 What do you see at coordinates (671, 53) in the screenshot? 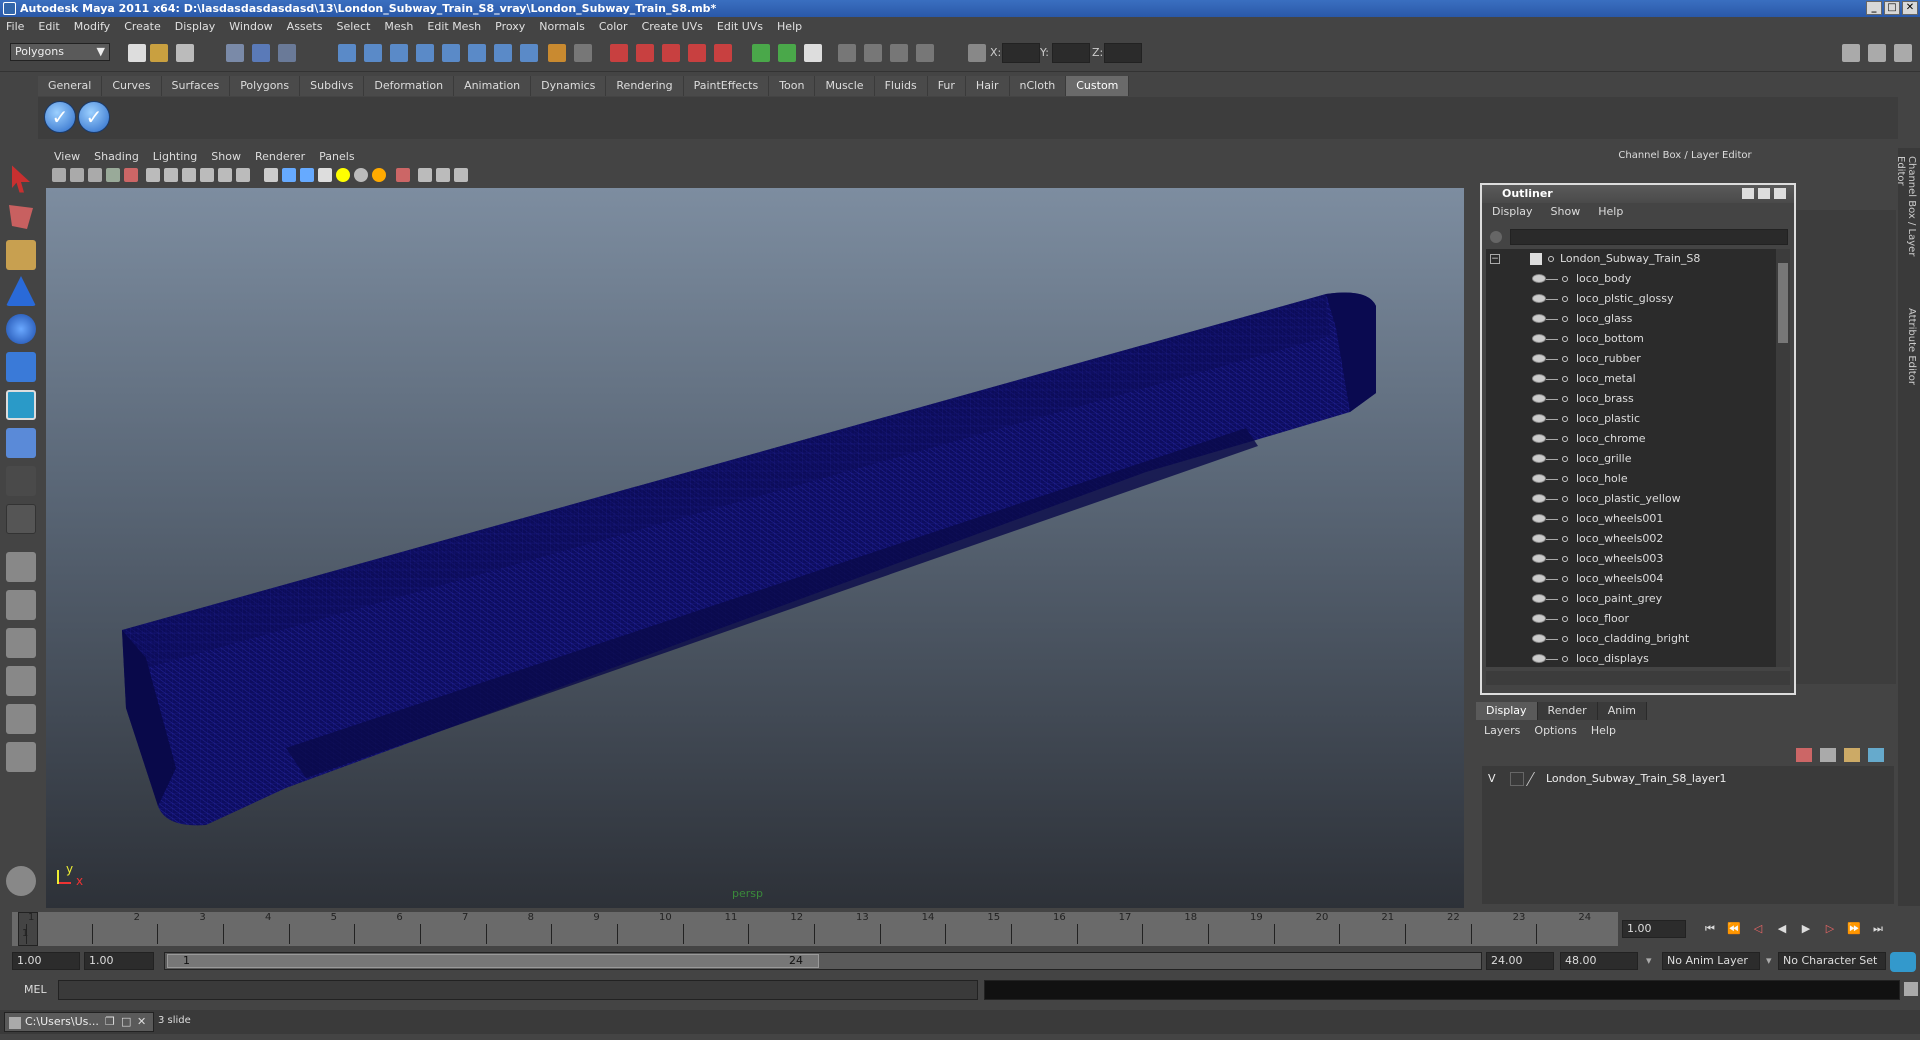
I see `render-region-icon` at bounding box center [671, 53].